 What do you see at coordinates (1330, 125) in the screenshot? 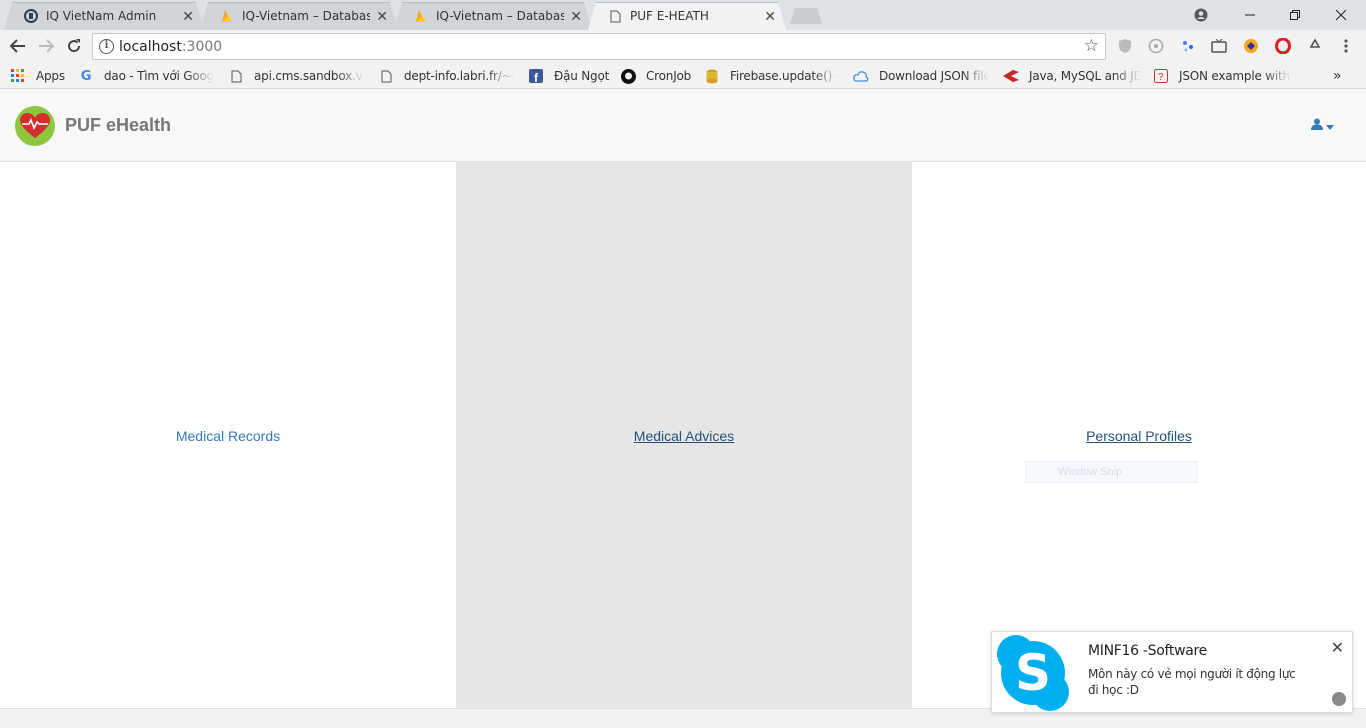
I see `caret-down-icon` at bounding box center [1330, 125].